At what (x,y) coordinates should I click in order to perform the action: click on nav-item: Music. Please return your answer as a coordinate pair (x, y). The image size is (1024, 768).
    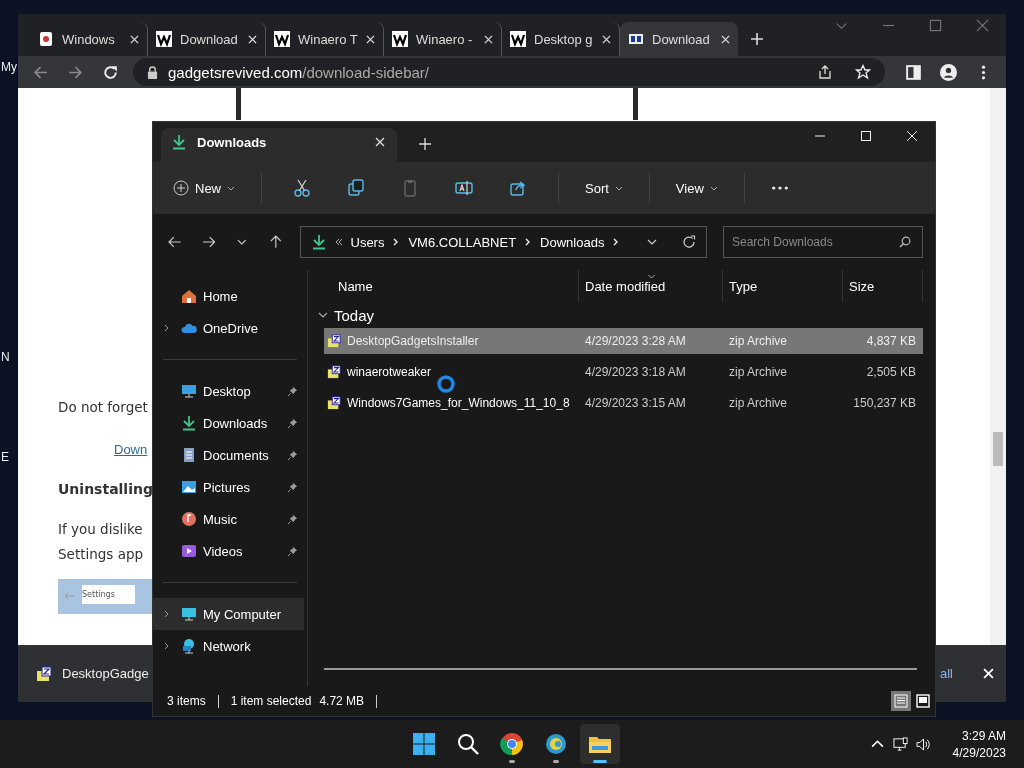
    Looking at the image, I should click on (228, 519).